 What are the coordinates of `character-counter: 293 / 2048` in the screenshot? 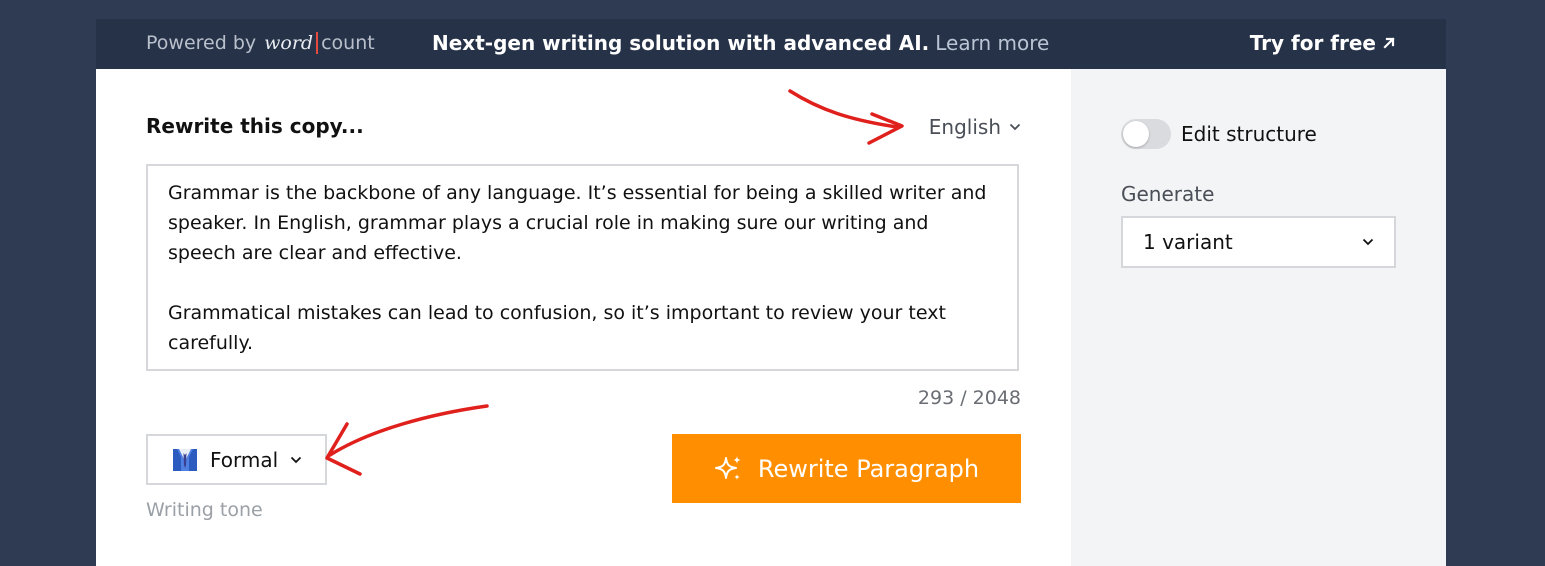 It's located at (969, 398).